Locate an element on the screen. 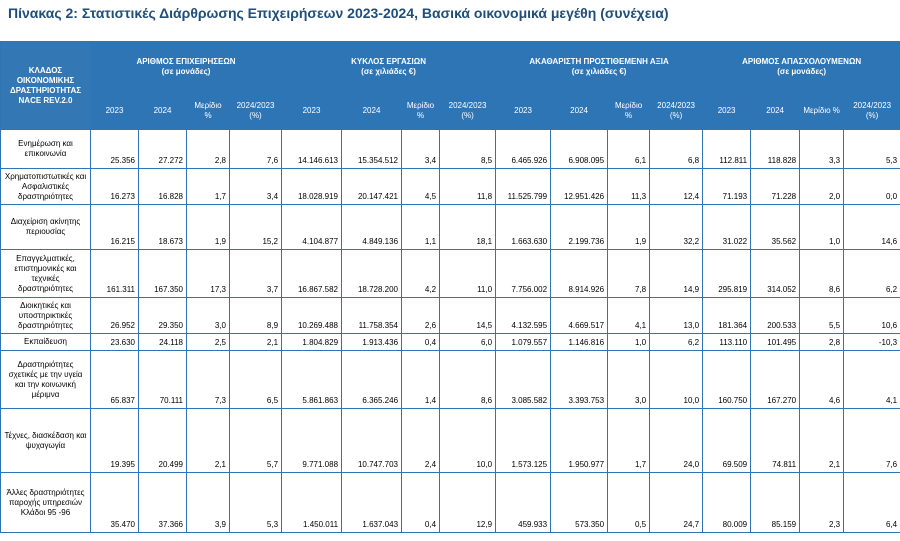 This screenshot has height=541, width=900. table-cell: 167.270 is located at coordinates (775, 379).